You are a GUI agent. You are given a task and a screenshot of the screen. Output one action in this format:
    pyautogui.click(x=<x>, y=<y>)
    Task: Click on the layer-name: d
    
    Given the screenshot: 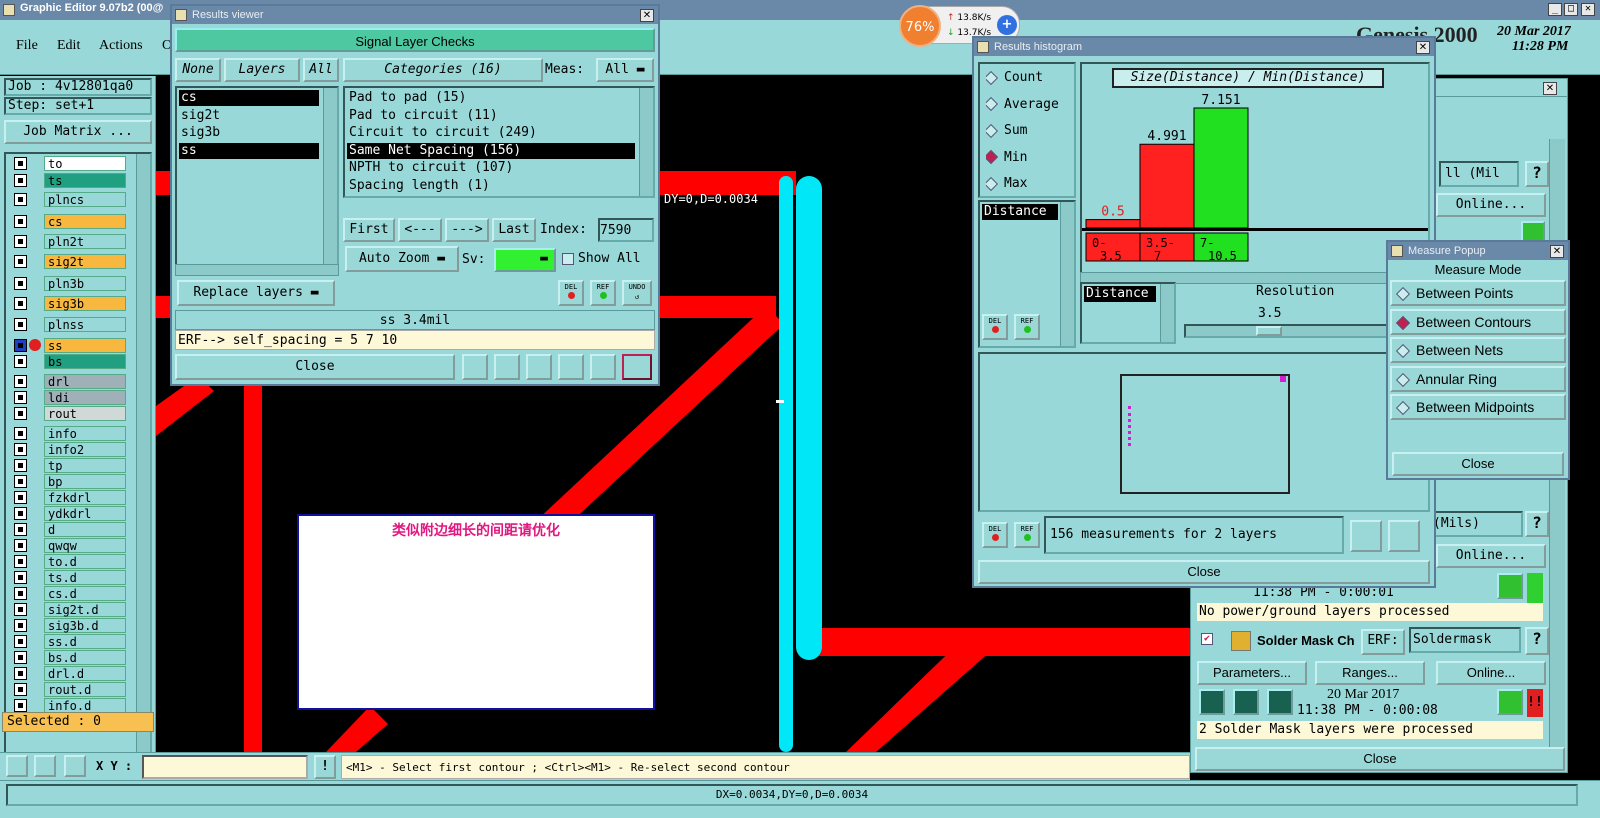 What is the action you would take?
    pyautogui.click(x=85, y=529)
    